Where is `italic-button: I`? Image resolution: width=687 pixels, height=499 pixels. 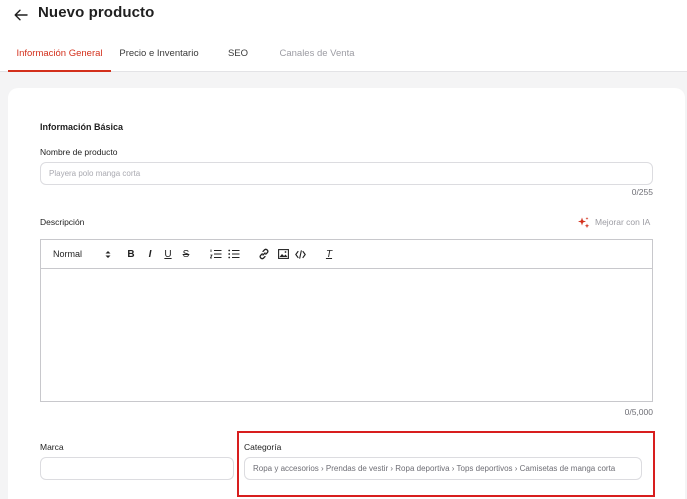 italic-button: I is located at coordinates (150, 254).